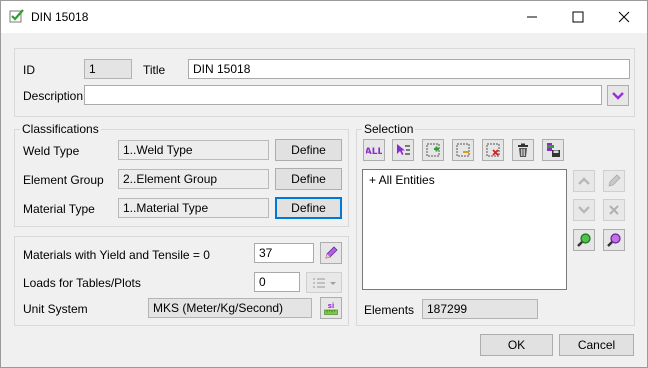 This screenshot has height=368, width=648. Describe the element at coordinates (17, 16) in the screenshot. I see `check-app-icon` at that location.